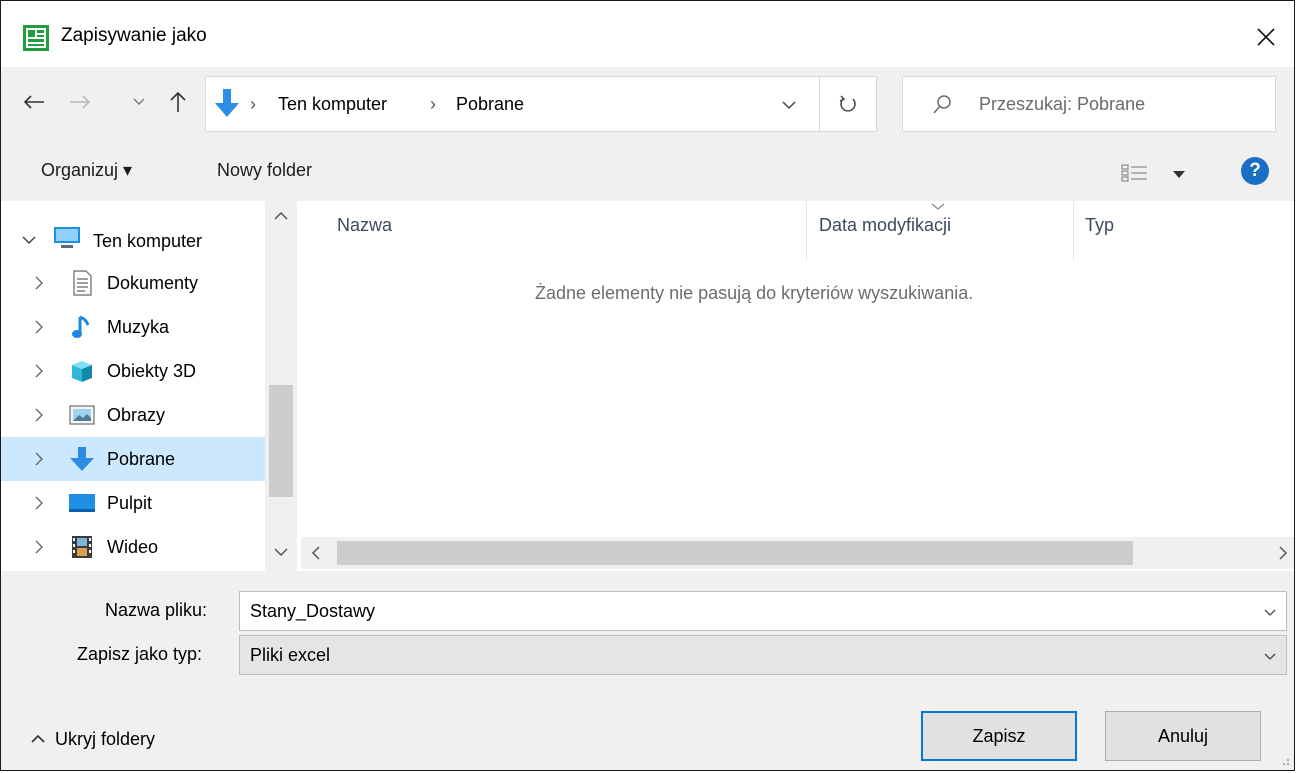 The image size is (1297, 773). I want to click on filename-input: Stany_Dostawy, so click(763, 611).